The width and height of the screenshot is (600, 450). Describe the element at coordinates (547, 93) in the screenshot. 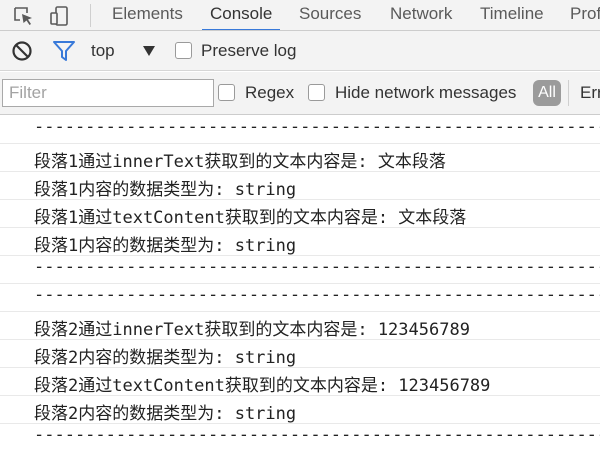

I see `level-all-button: All` at that location.